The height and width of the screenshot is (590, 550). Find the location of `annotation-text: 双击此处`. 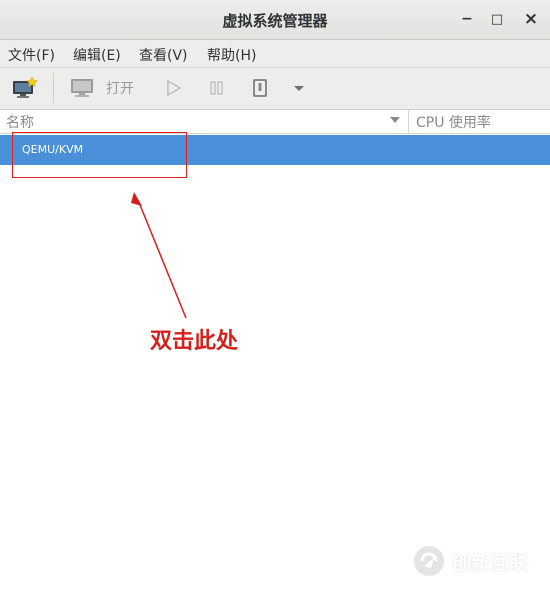

annotation-text: 双击此处 is located at coordinates (194, 341).